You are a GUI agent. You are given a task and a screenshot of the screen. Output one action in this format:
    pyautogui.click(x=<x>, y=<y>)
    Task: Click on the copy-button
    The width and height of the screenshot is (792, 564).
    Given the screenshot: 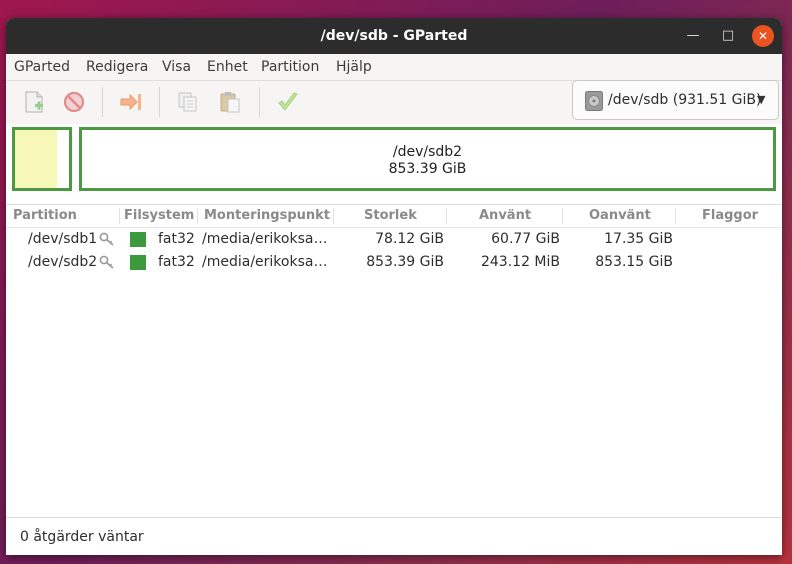 What is the action you would take?
    pyautogui.click(x=188, y=102)
    